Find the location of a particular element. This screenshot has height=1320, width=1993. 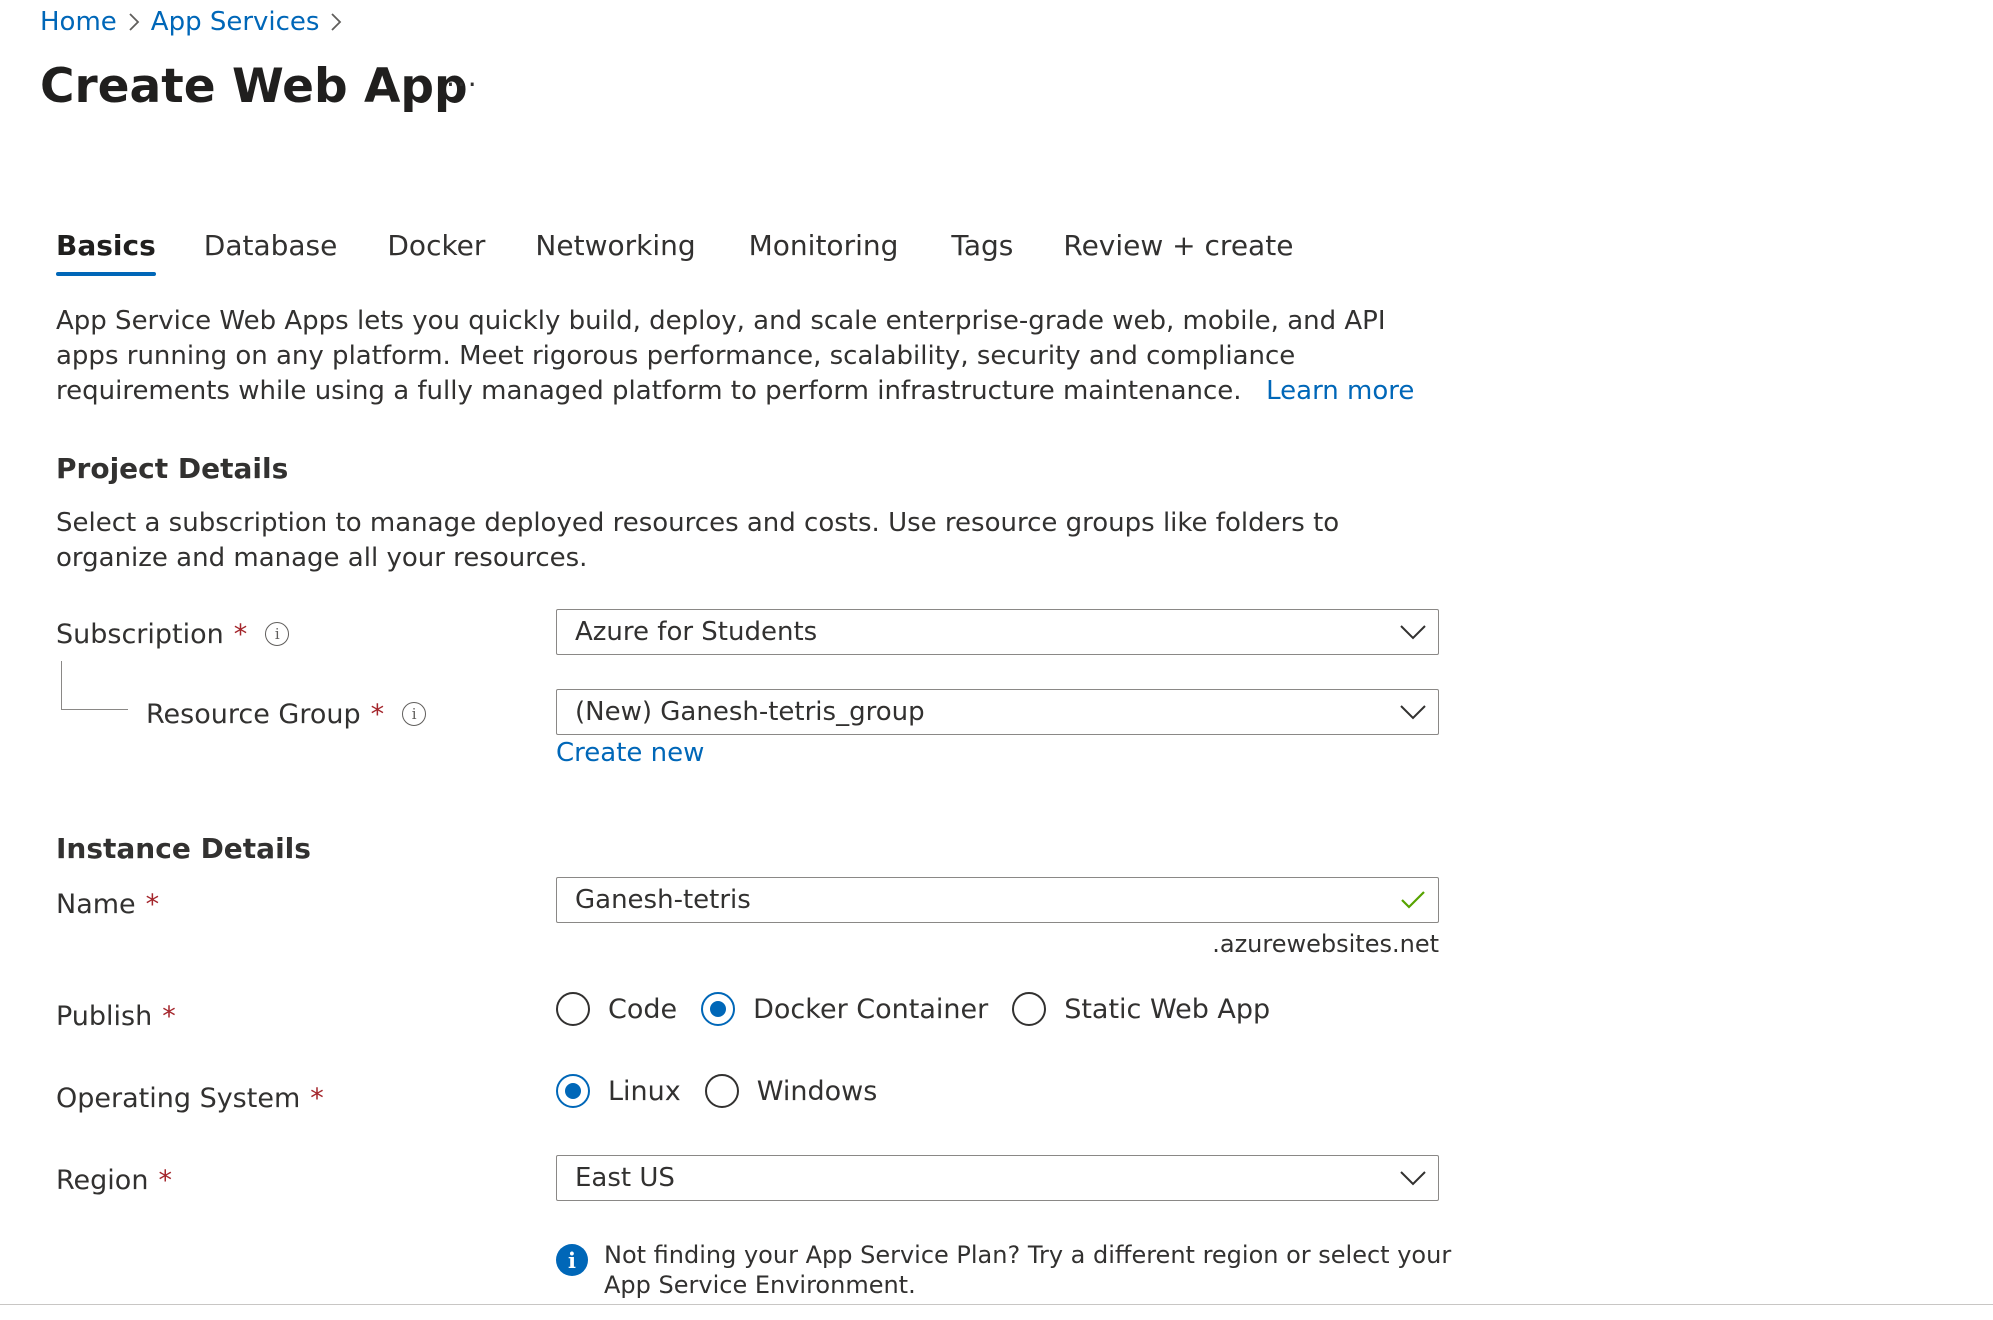

tree-connector is located at coordinates (94, 685).